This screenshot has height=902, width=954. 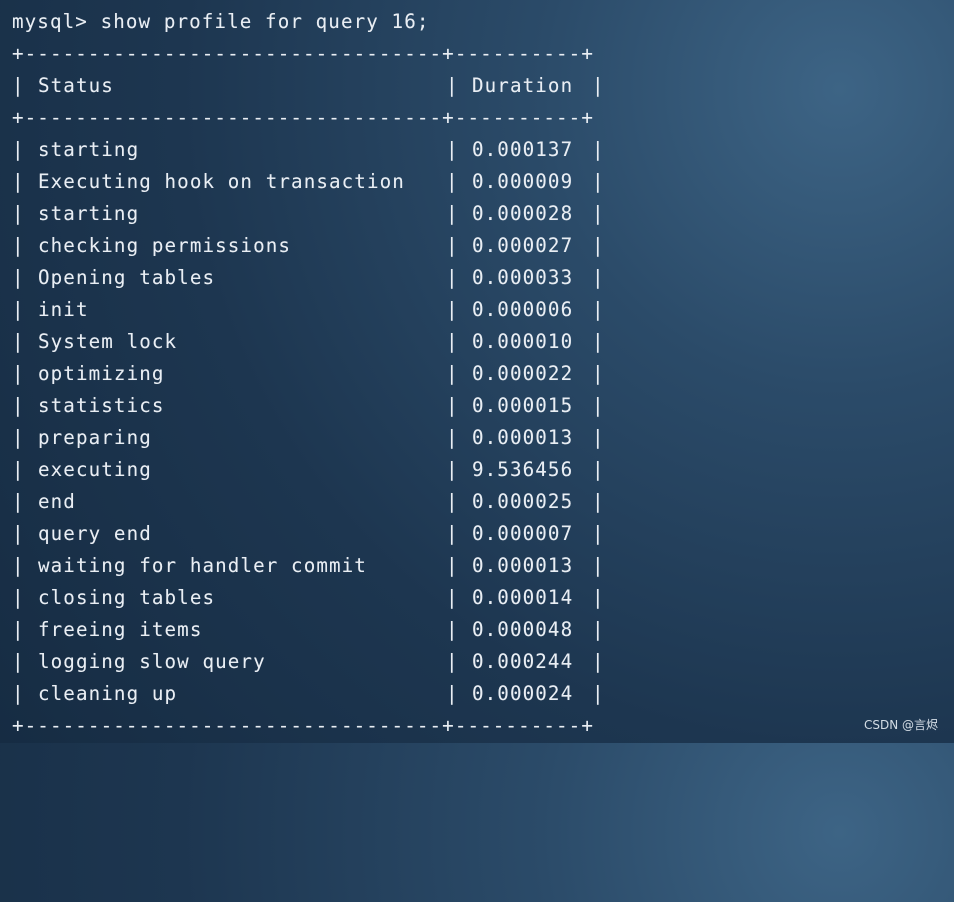 I want to click on table-cell-status: logging slow query, so click(x=152, y=661).